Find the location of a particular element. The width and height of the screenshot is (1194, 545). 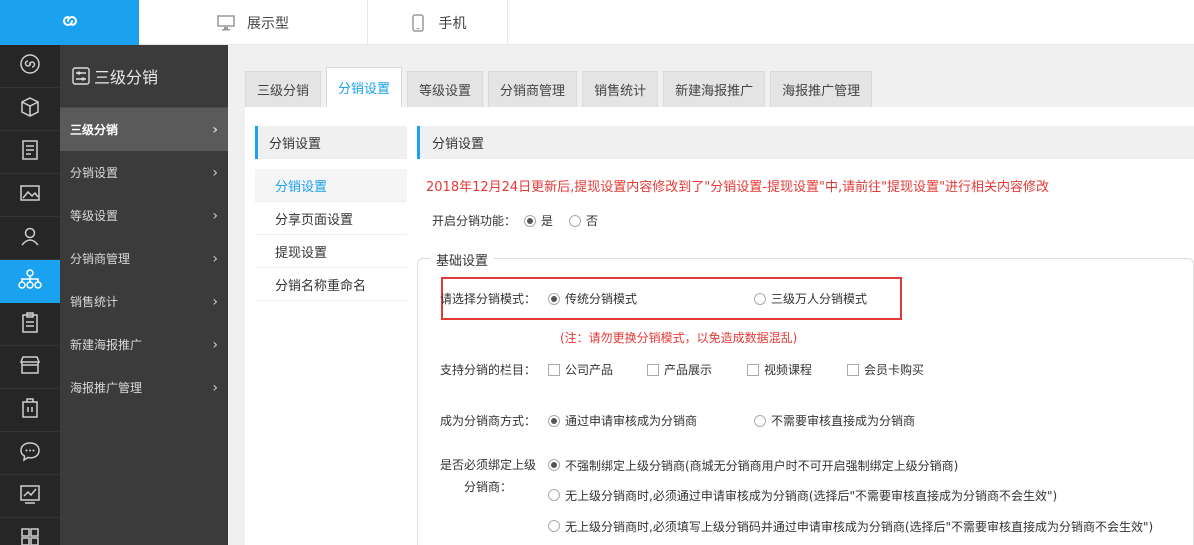

bind-label-line1: 是否必须绑定上级 is located at coordinates (488, 465).